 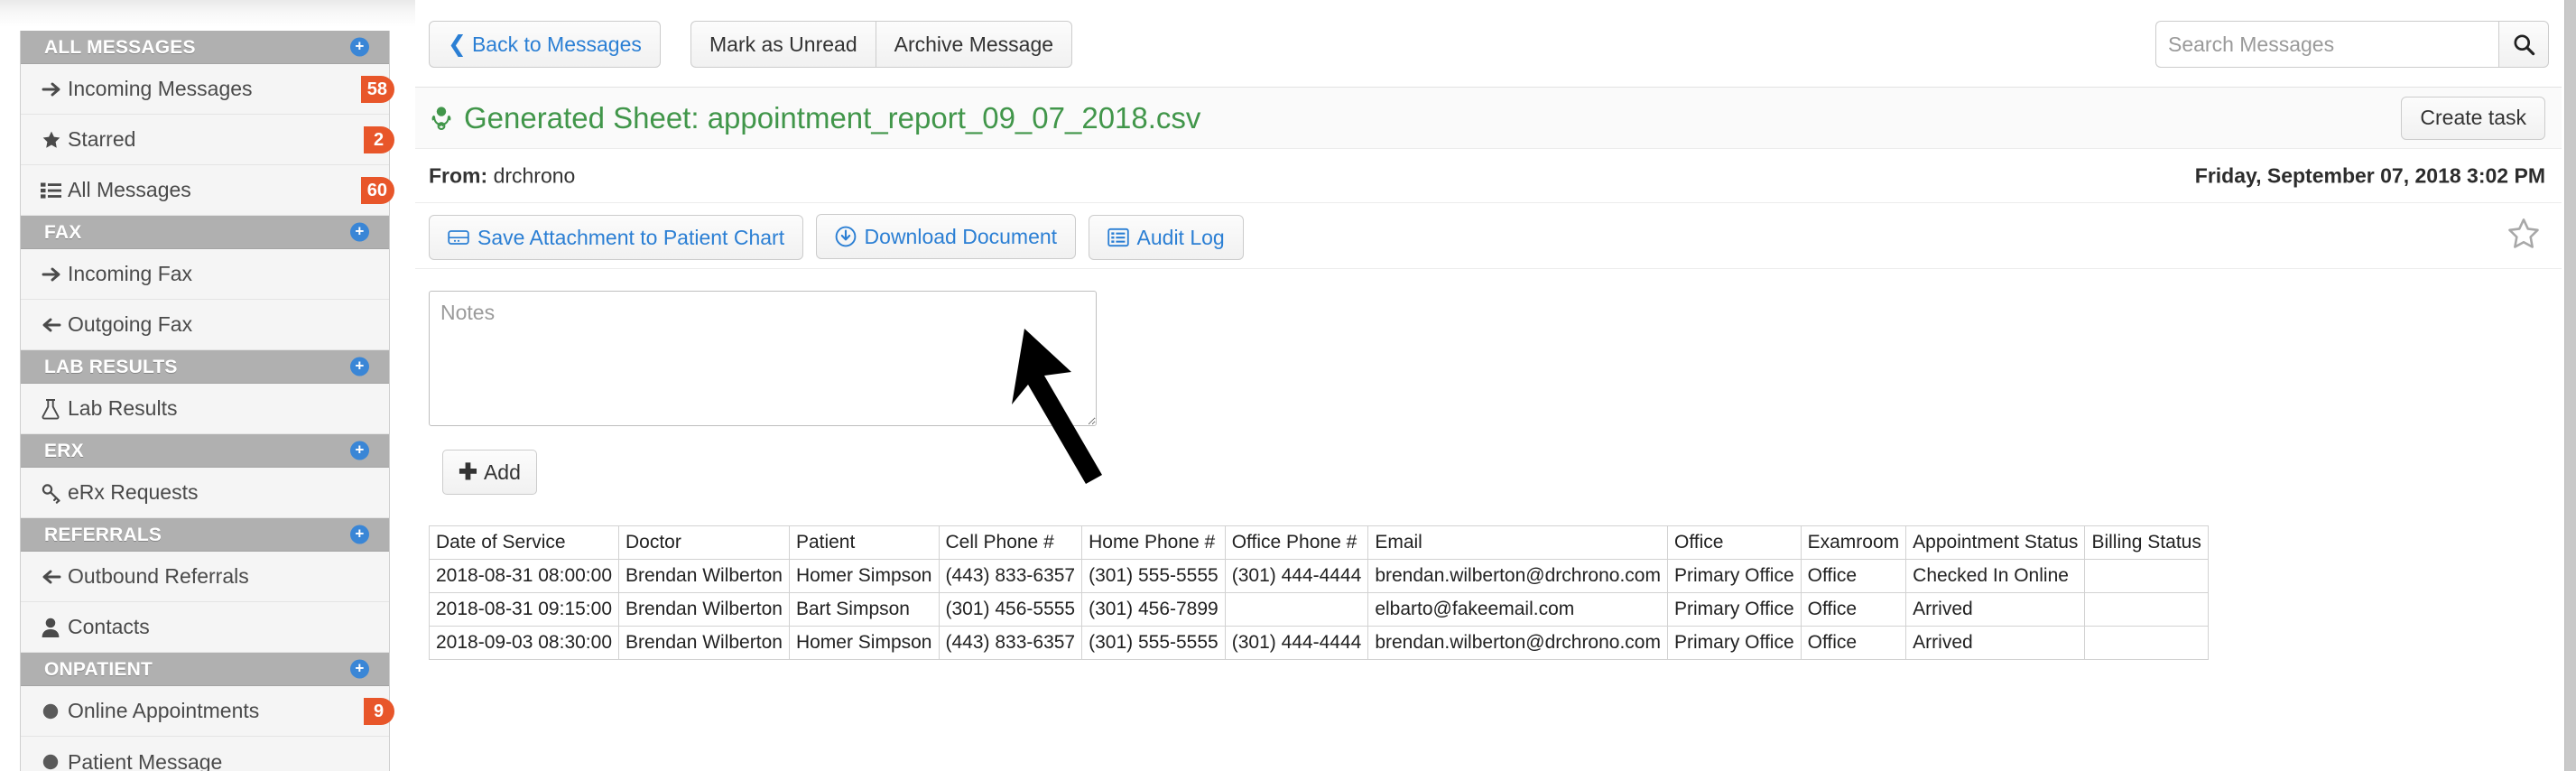 What do you see at coordinates (2326, 45) in the screenshot?
I see `search-input` at bounding box center [2326, 45].